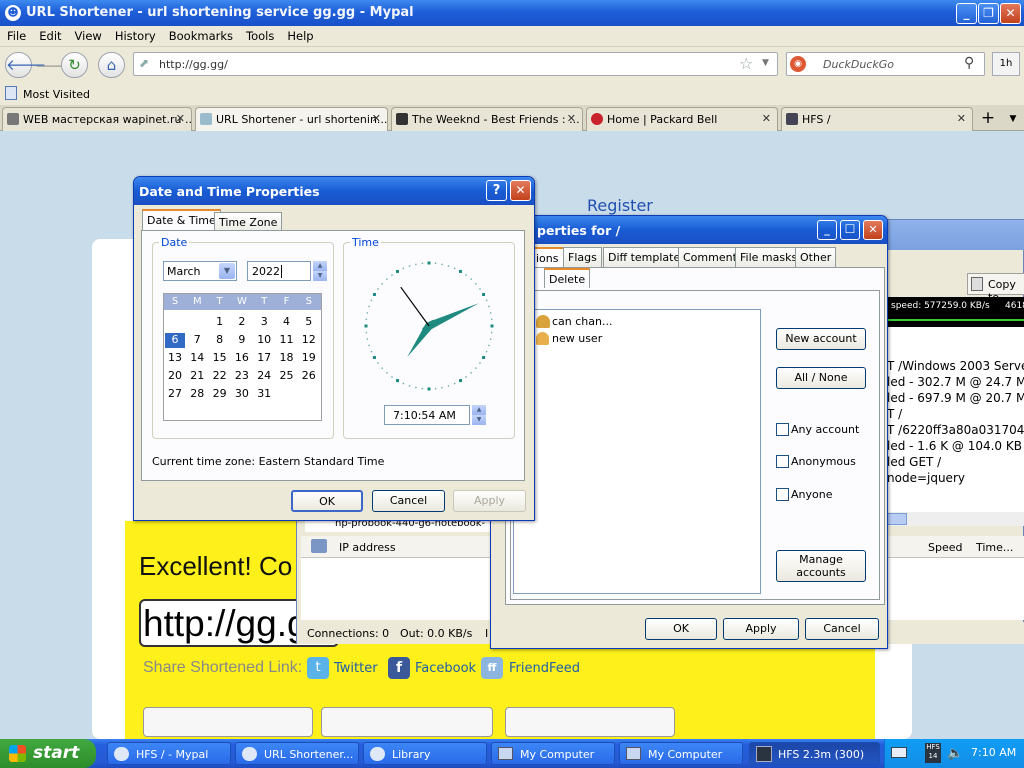  I want to click on keyboard-icon, so click(899, 752).